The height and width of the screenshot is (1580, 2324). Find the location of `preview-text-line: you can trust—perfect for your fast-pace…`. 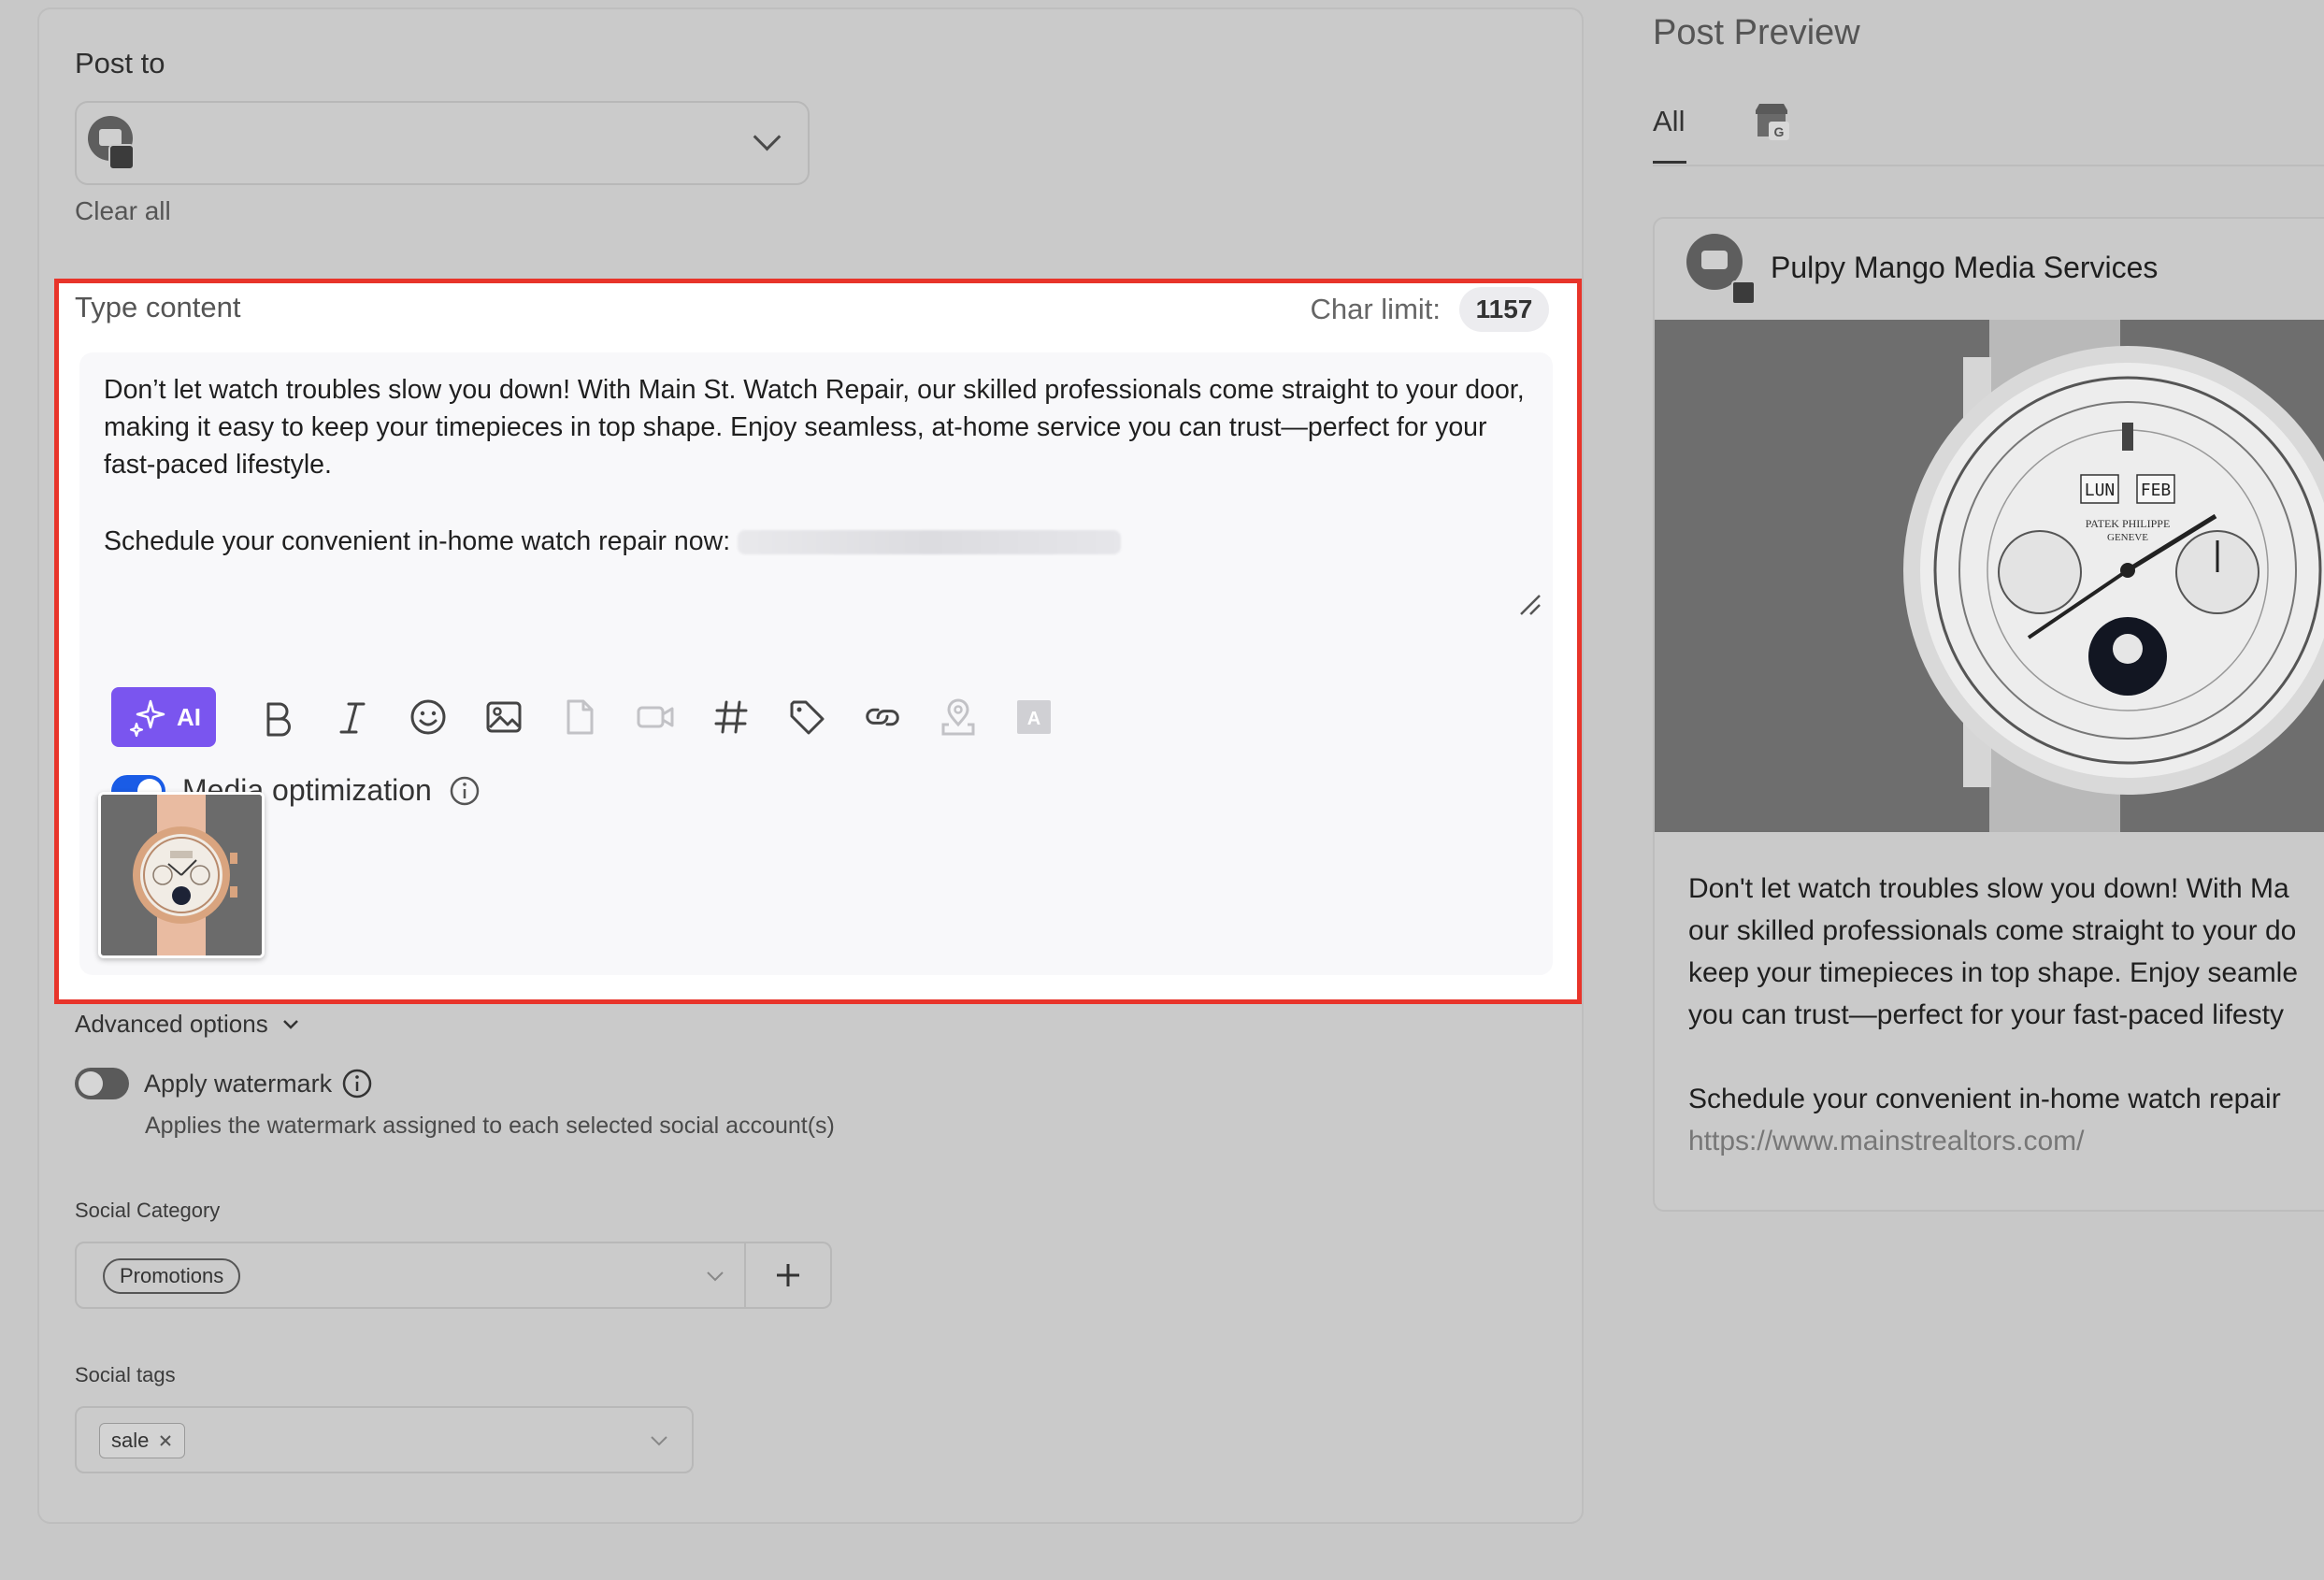

preview-text-line: you can trust—perfect for your fast-pace… is located at coordinates (1986, 1014).